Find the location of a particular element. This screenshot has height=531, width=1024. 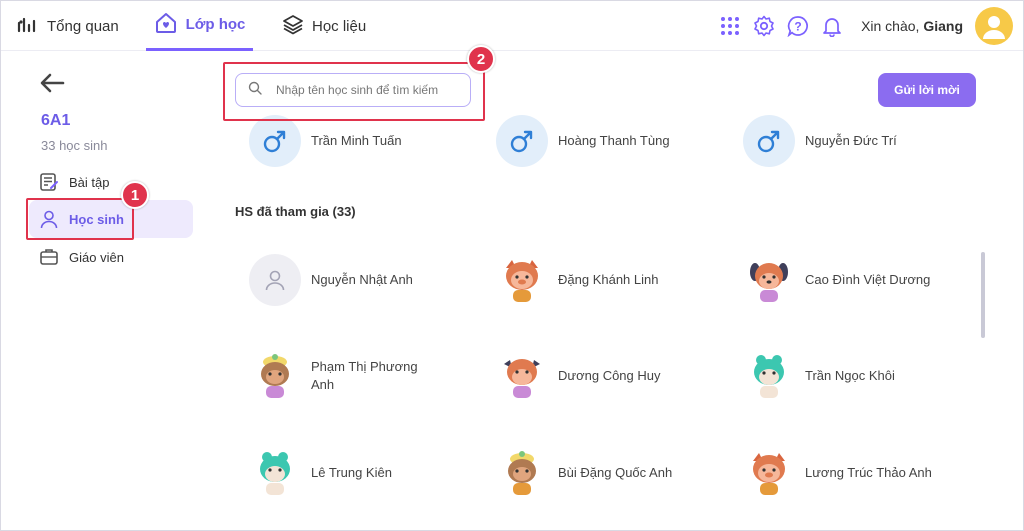

student-card: Hoàng Thanh Tùng is located at coordinates (592, 141).